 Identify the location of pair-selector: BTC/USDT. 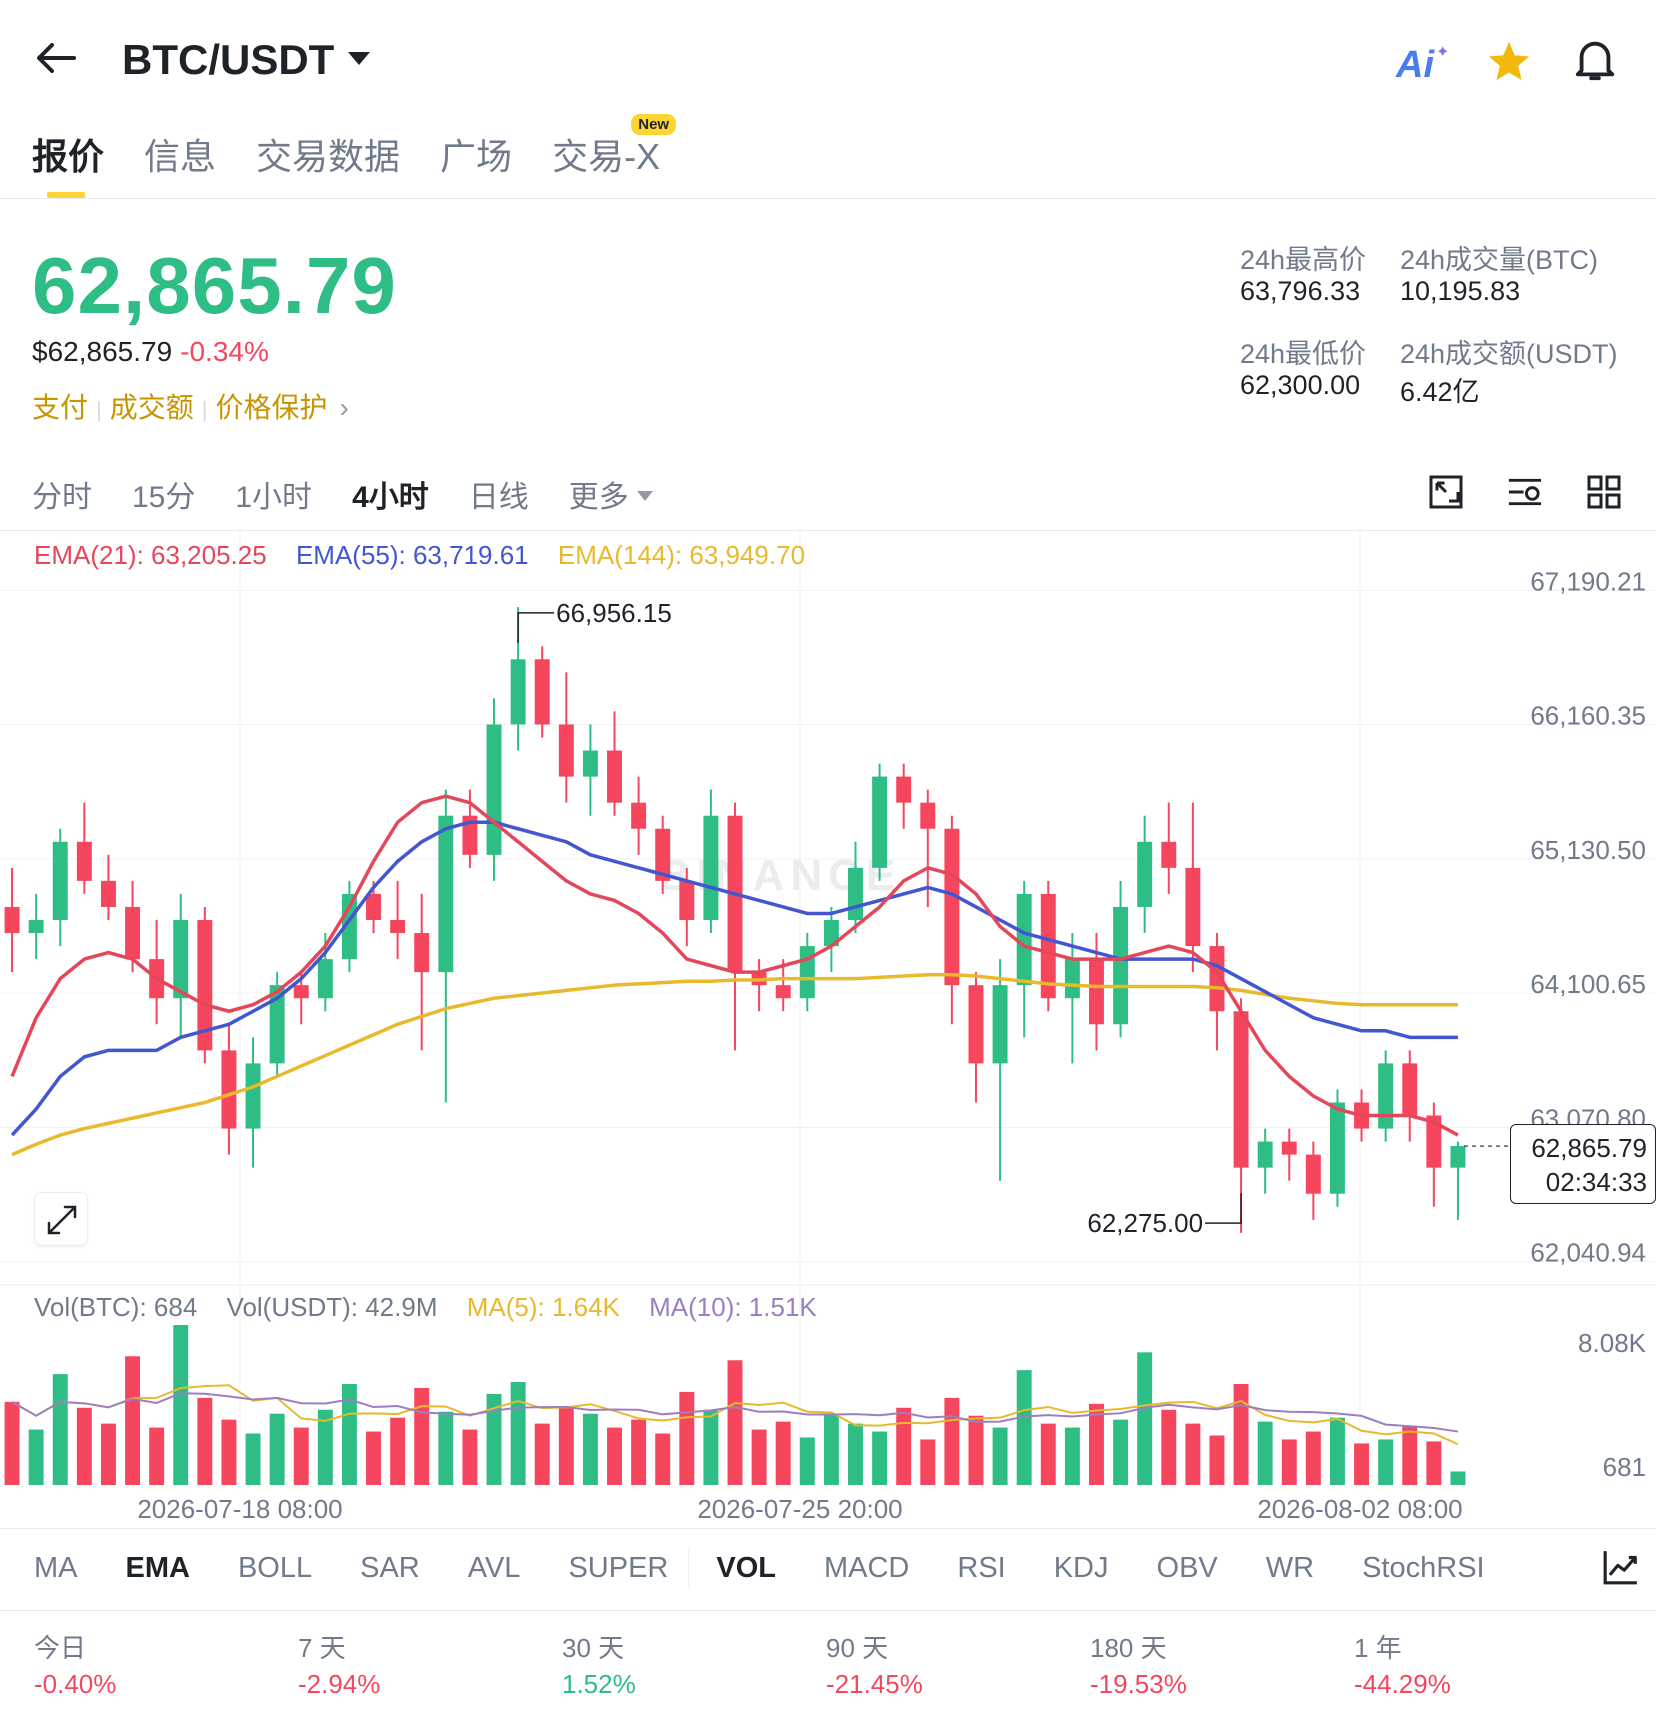
(246, 60).